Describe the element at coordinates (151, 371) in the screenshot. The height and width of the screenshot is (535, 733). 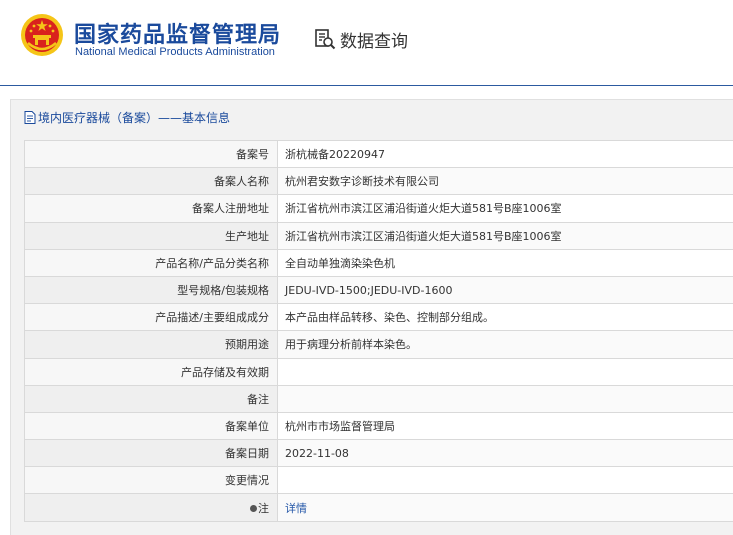
I see `row-label: 产品存储及有效期` at that location.